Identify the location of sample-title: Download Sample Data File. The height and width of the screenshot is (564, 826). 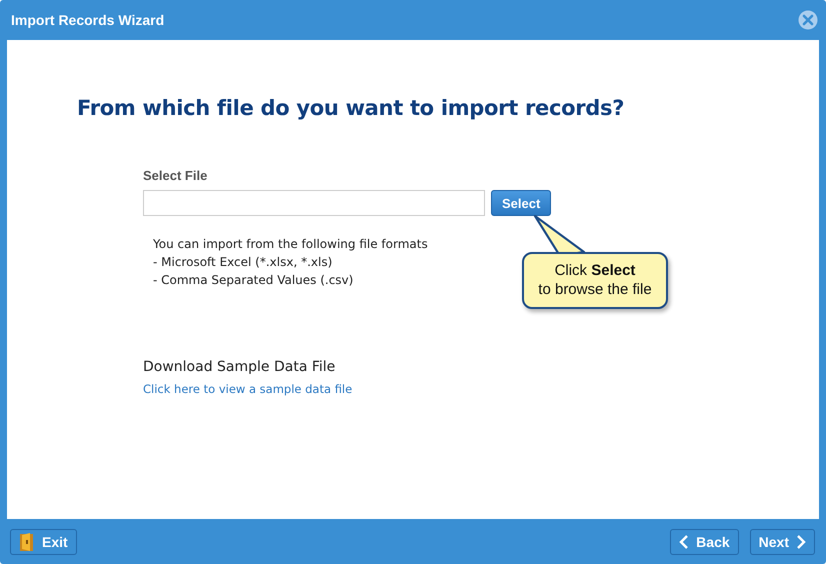
(239, 367).